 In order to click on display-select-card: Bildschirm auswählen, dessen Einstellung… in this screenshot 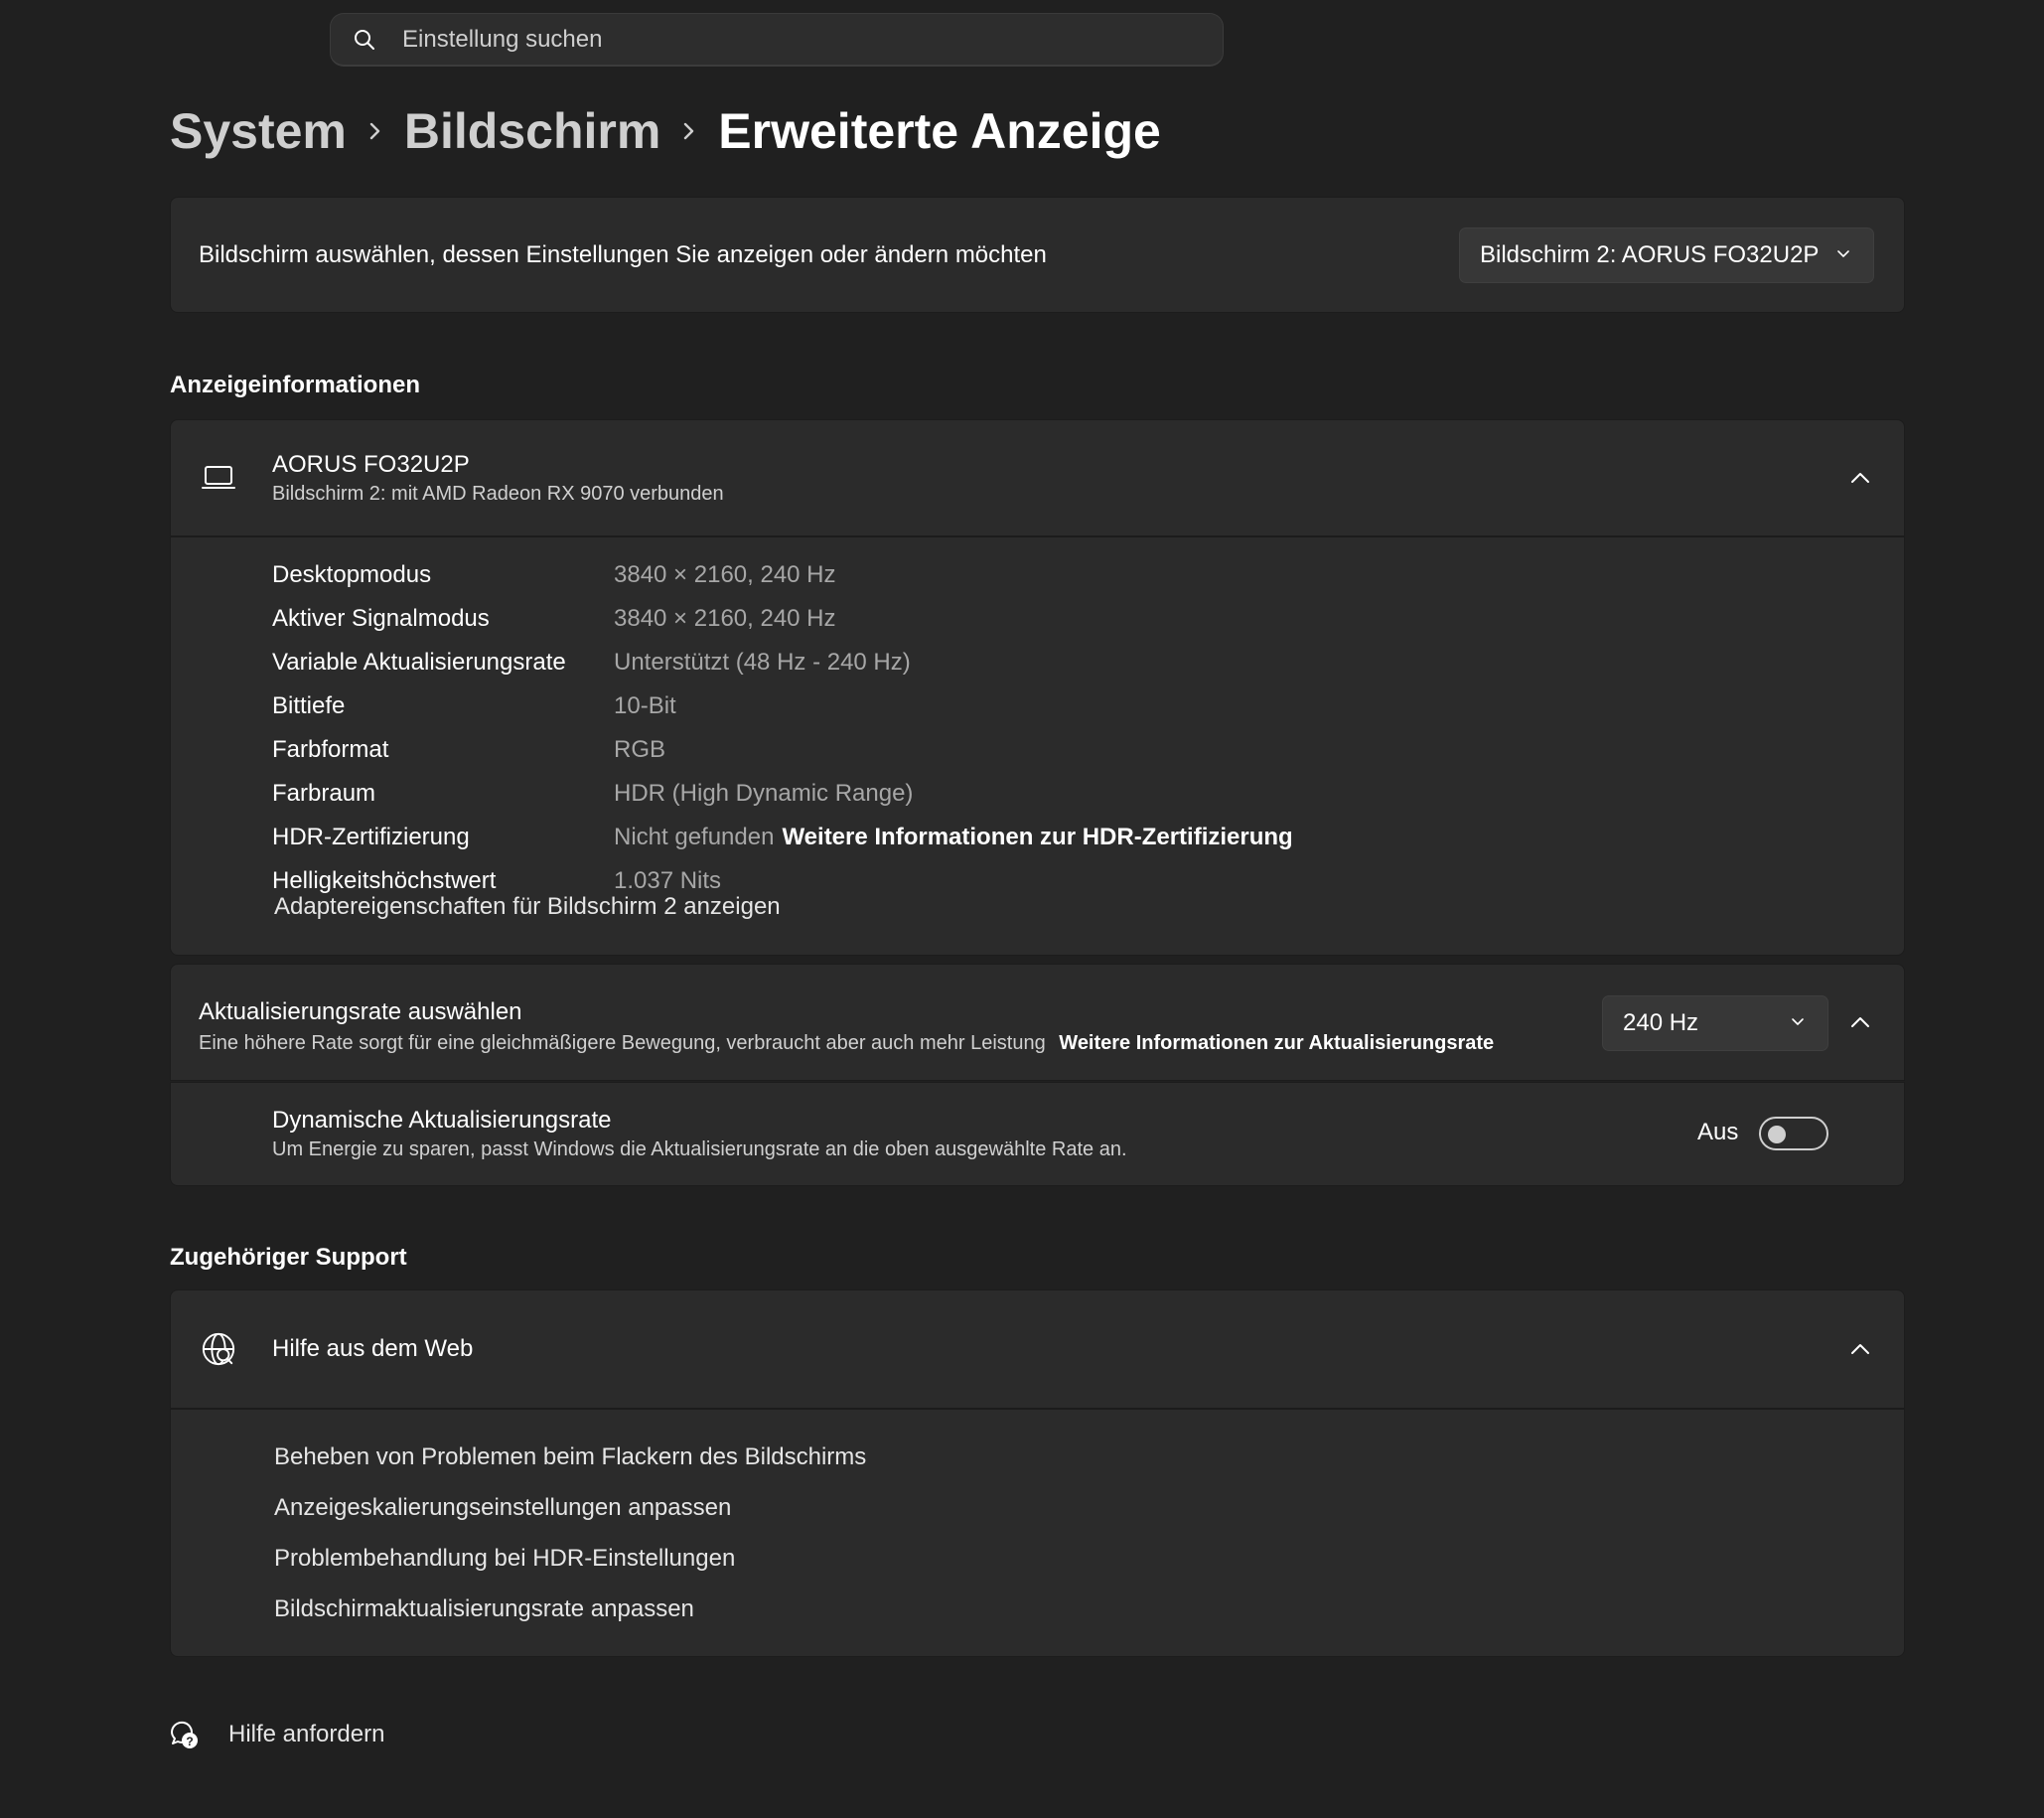, I will do `click(1037, 255)`.